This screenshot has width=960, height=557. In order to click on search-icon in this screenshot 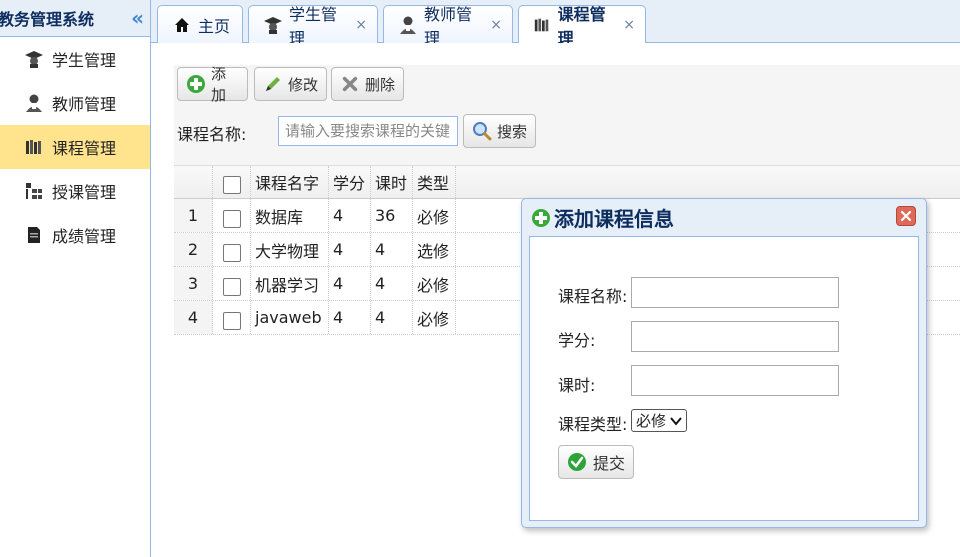, I will do `click(482, 131)`.